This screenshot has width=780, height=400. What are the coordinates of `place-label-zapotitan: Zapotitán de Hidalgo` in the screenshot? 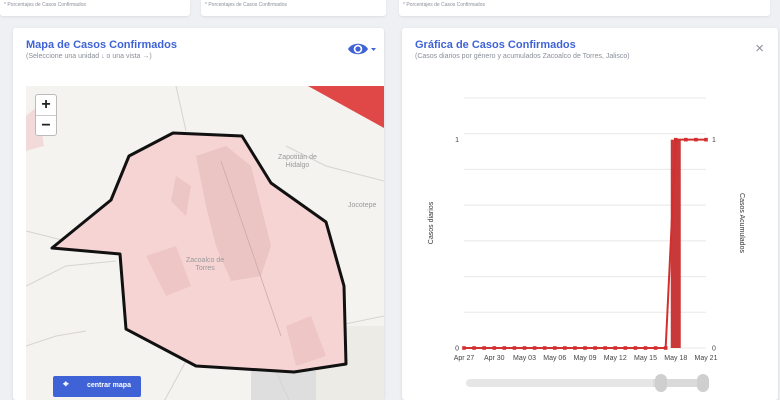 It's located at (297, 162).